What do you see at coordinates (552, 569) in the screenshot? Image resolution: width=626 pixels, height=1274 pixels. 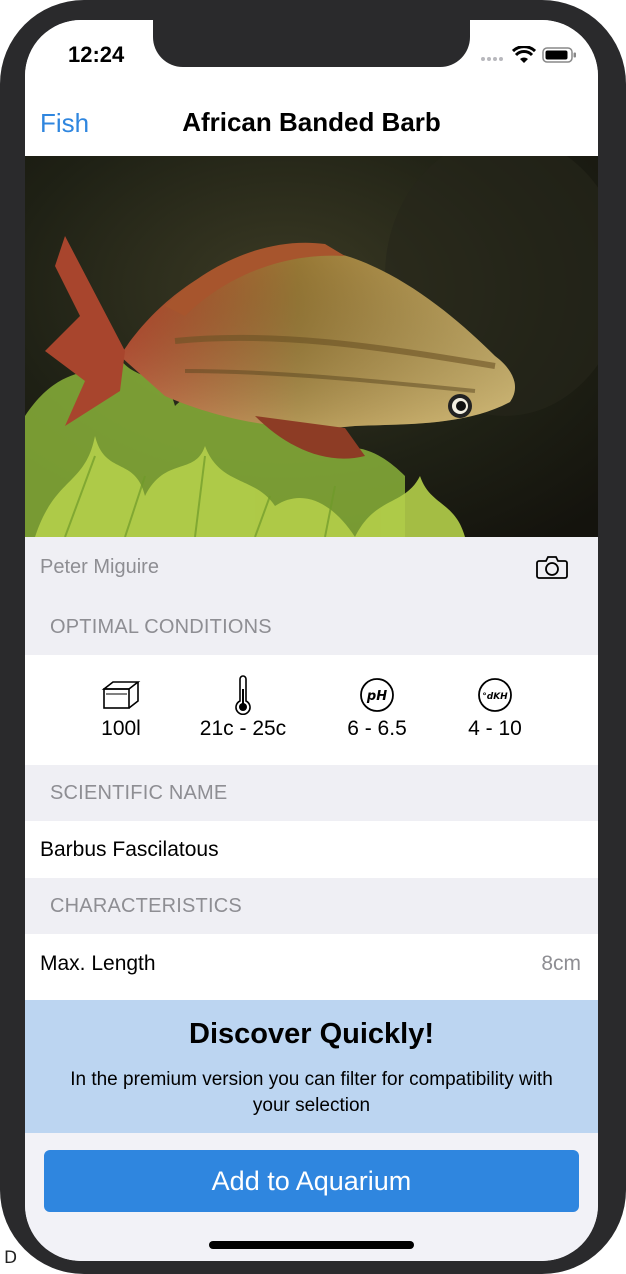 I see `camera-icon` at bounding box center [552, 569].